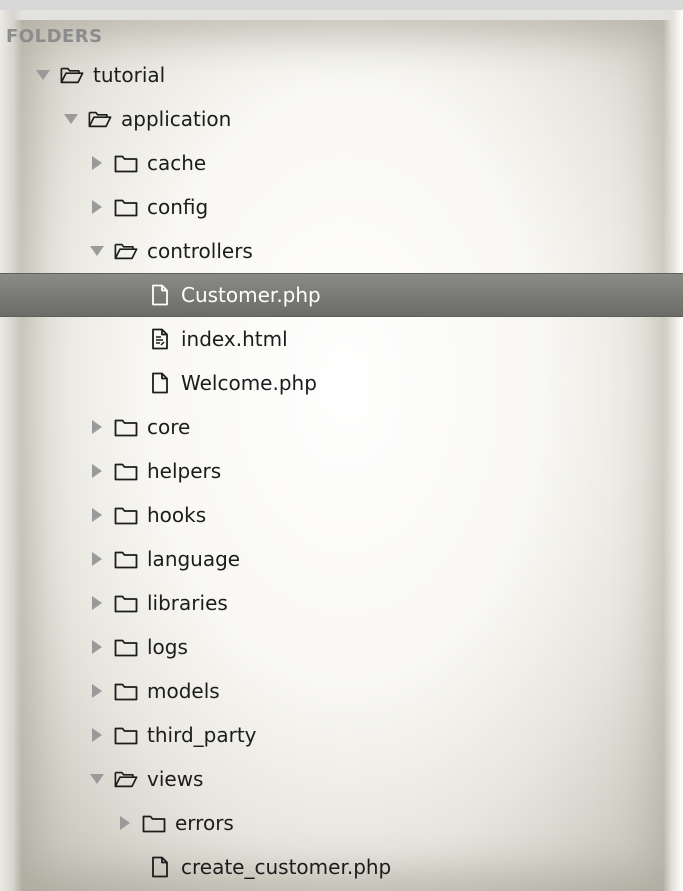  Describe the element at coordinates (175, 779) in the screenshot. I see `tree-row-label: views` at that location.